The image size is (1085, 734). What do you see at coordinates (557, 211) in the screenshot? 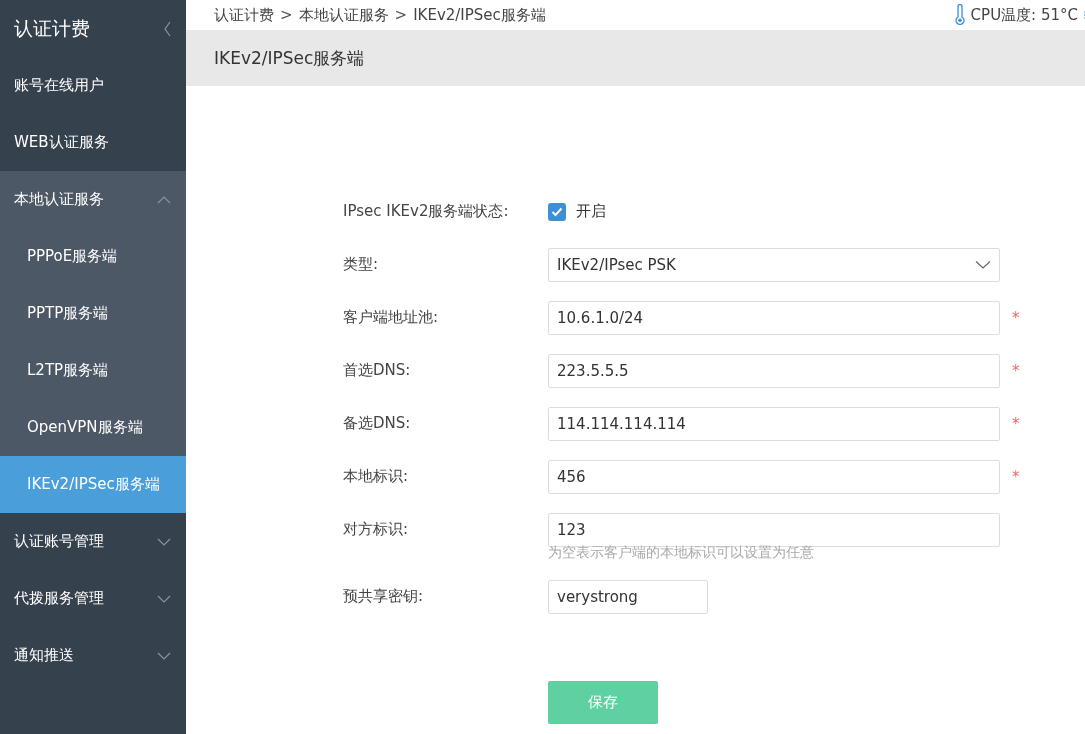
I see `checkbox` at bounding box center [557, 211].